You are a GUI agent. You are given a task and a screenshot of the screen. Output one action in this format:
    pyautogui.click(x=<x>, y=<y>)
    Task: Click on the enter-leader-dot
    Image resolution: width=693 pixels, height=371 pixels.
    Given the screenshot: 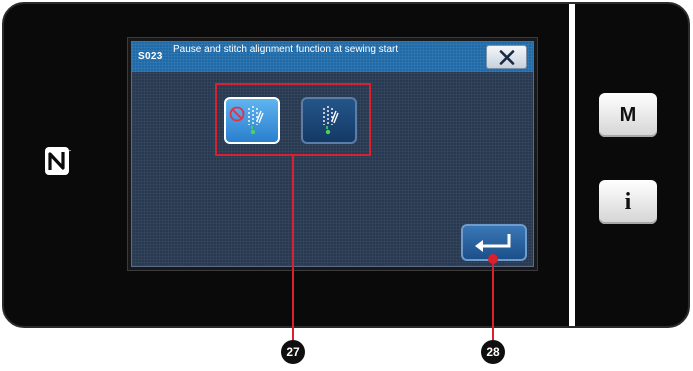 What is the action you would take?
    pyautogui.click(x=493, y=259)
    